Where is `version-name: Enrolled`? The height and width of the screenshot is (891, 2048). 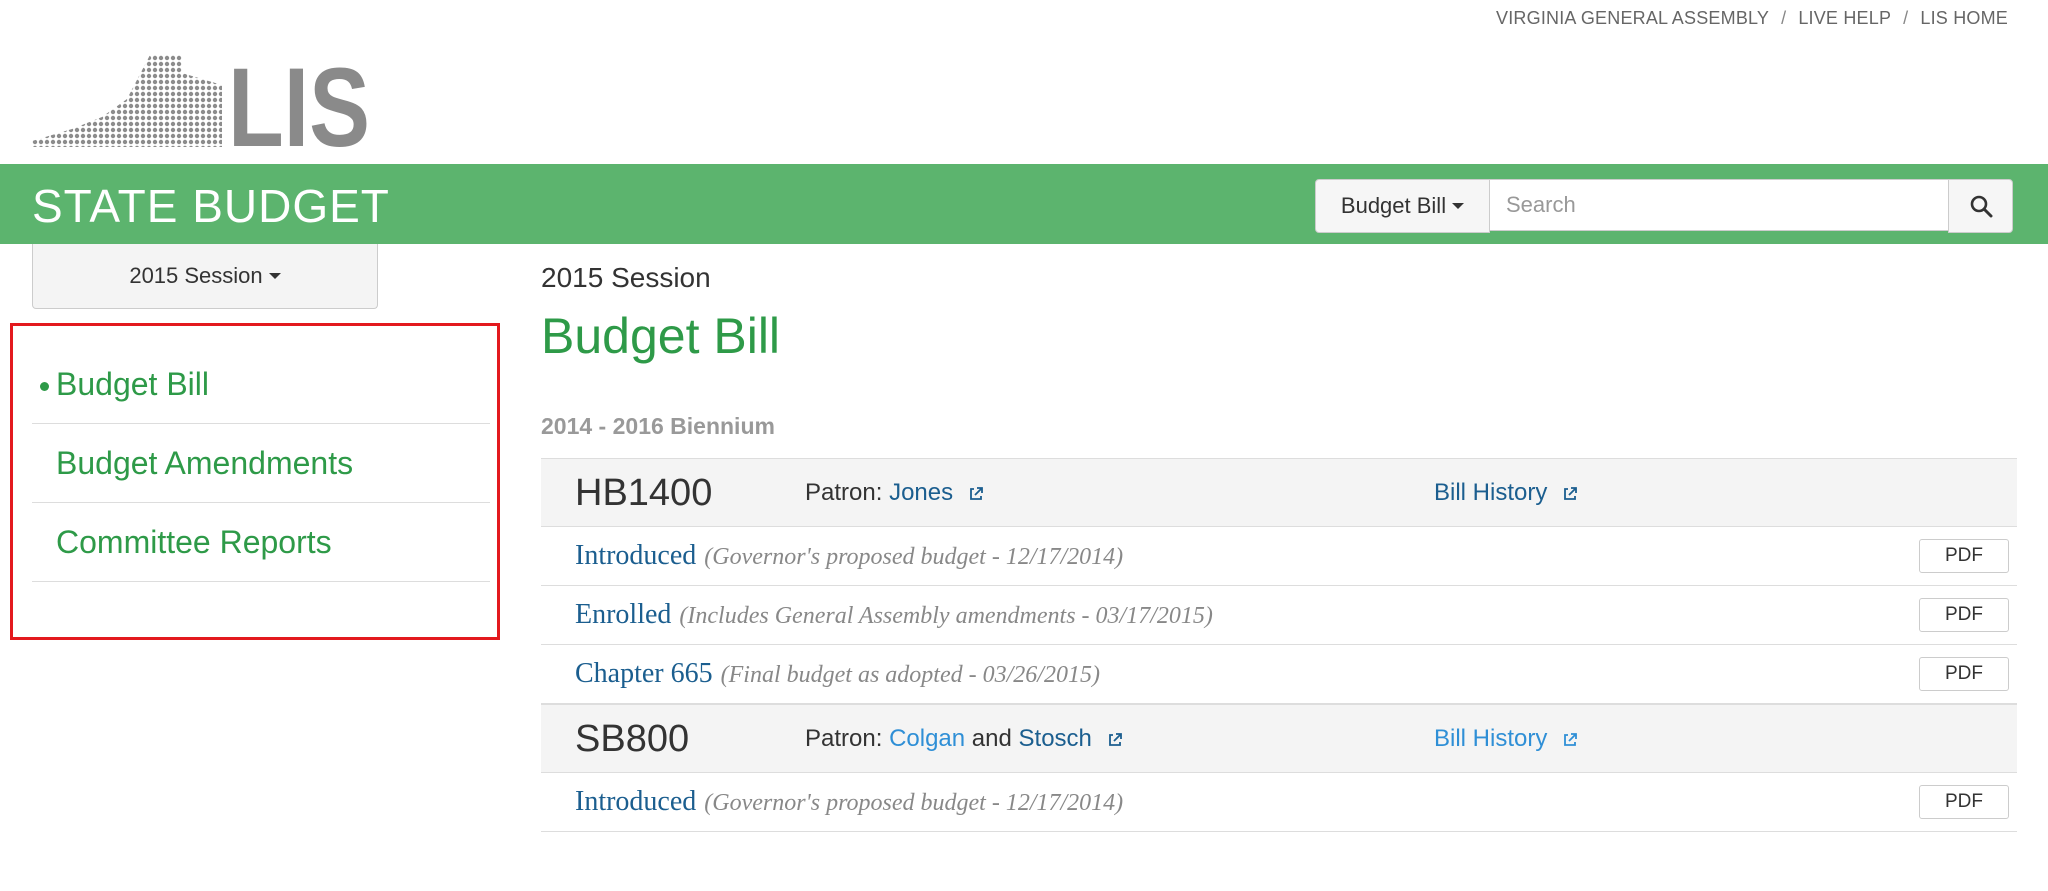
version-name: Enrolled is located at coordinates (623, 614).